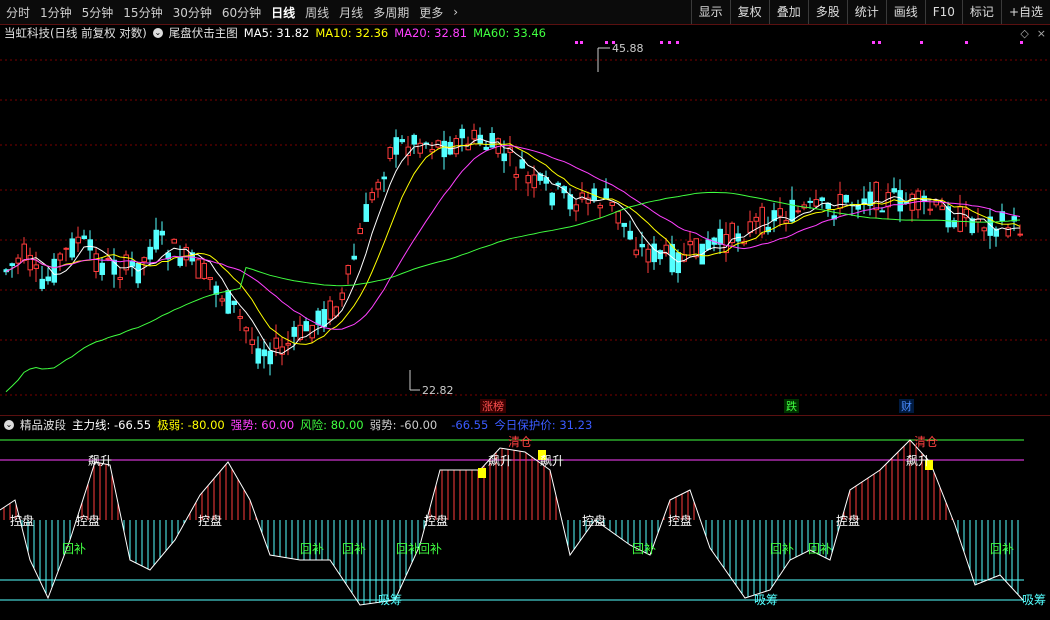 This screenshot has width=1050, height=620. What do you see at coordinates (430, 549) in the screenshot?
I see `indicator-label-huibu-11: 回补` at bounding box center [430, 549].